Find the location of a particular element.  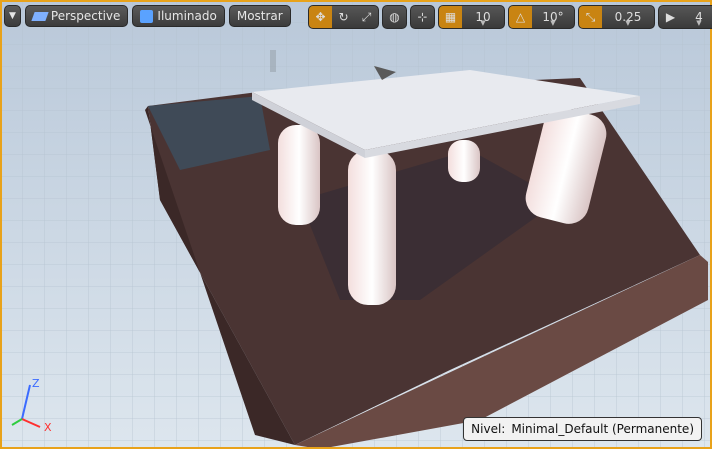

level-label: Nivel: is located at coordinates (488, 429).